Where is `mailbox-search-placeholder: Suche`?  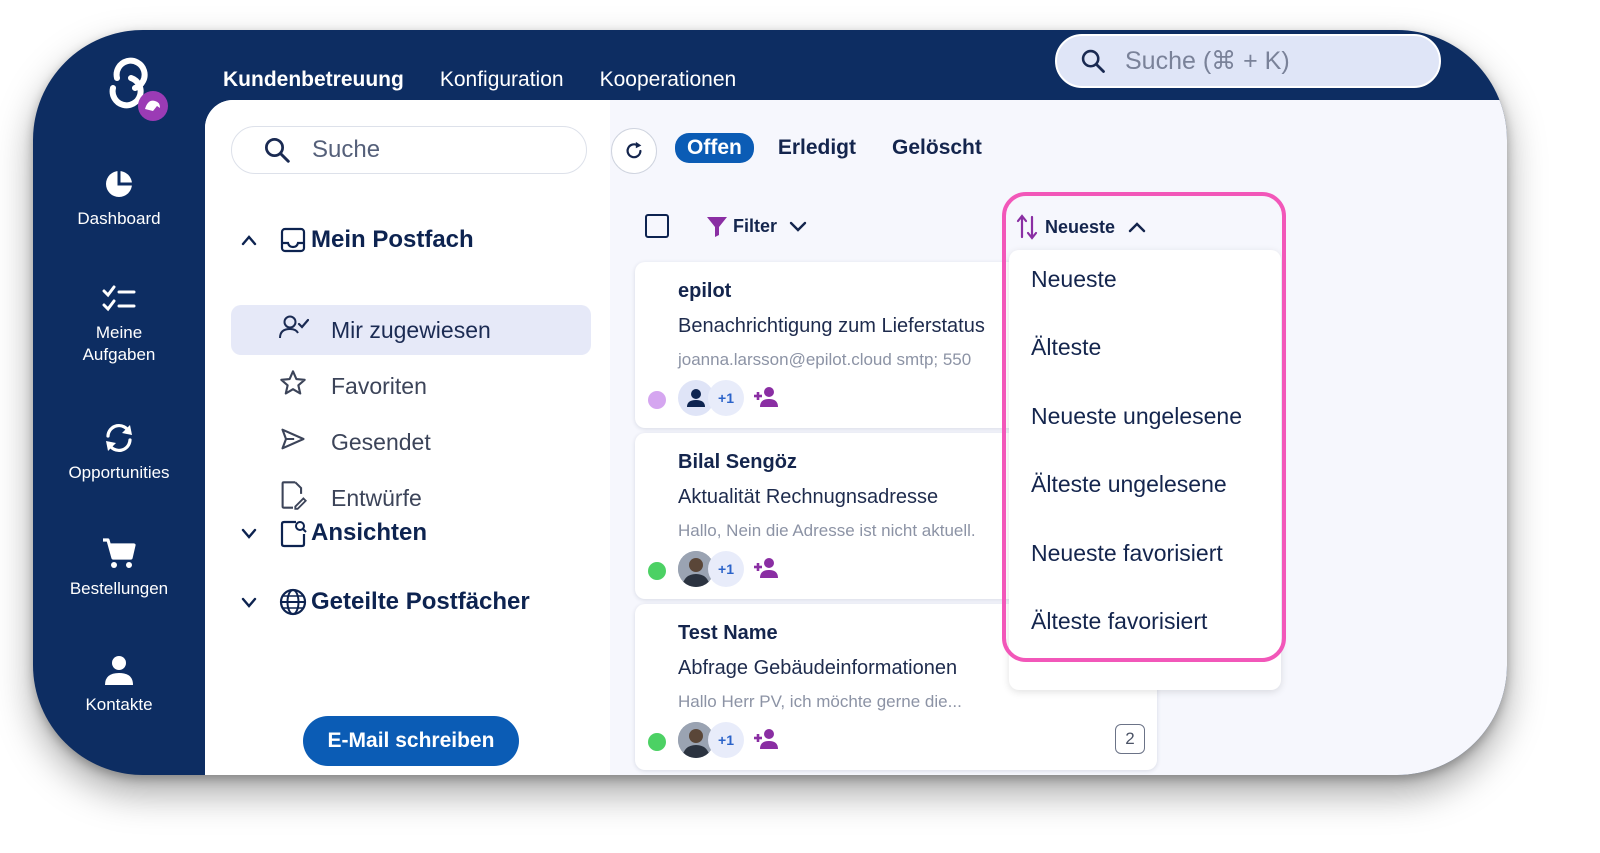
mailbox-search-placeholder: Suche is located at coordinates (346, 149).